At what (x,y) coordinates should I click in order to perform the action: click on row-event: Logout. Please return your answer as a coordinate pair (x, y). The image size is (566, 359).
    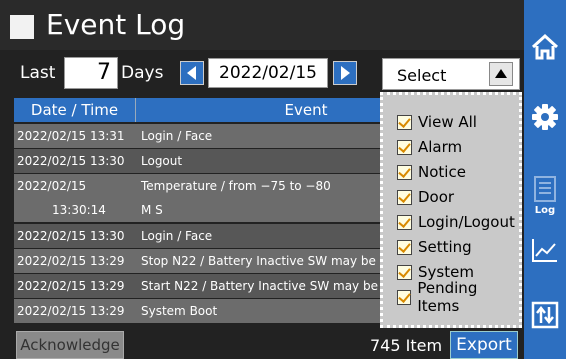
    Looking at the image, I should click on (162, 161).